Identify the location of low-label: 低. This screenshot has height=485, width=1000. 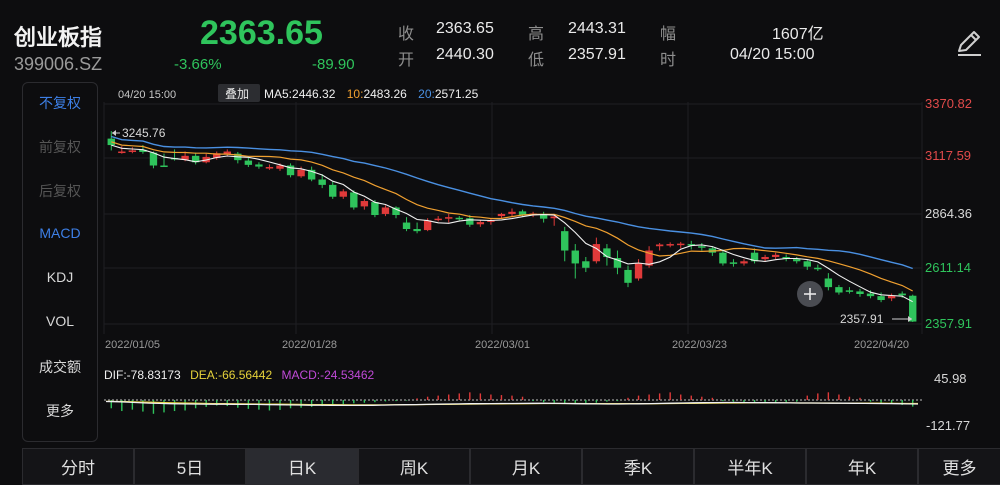
(536, 60).